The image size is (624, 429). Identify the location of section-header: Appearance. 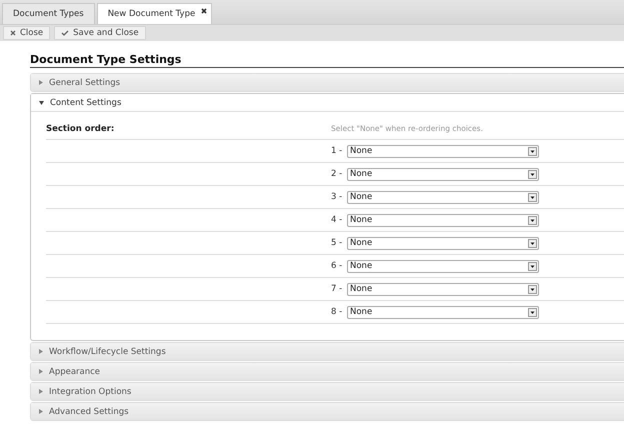
(327, 371).